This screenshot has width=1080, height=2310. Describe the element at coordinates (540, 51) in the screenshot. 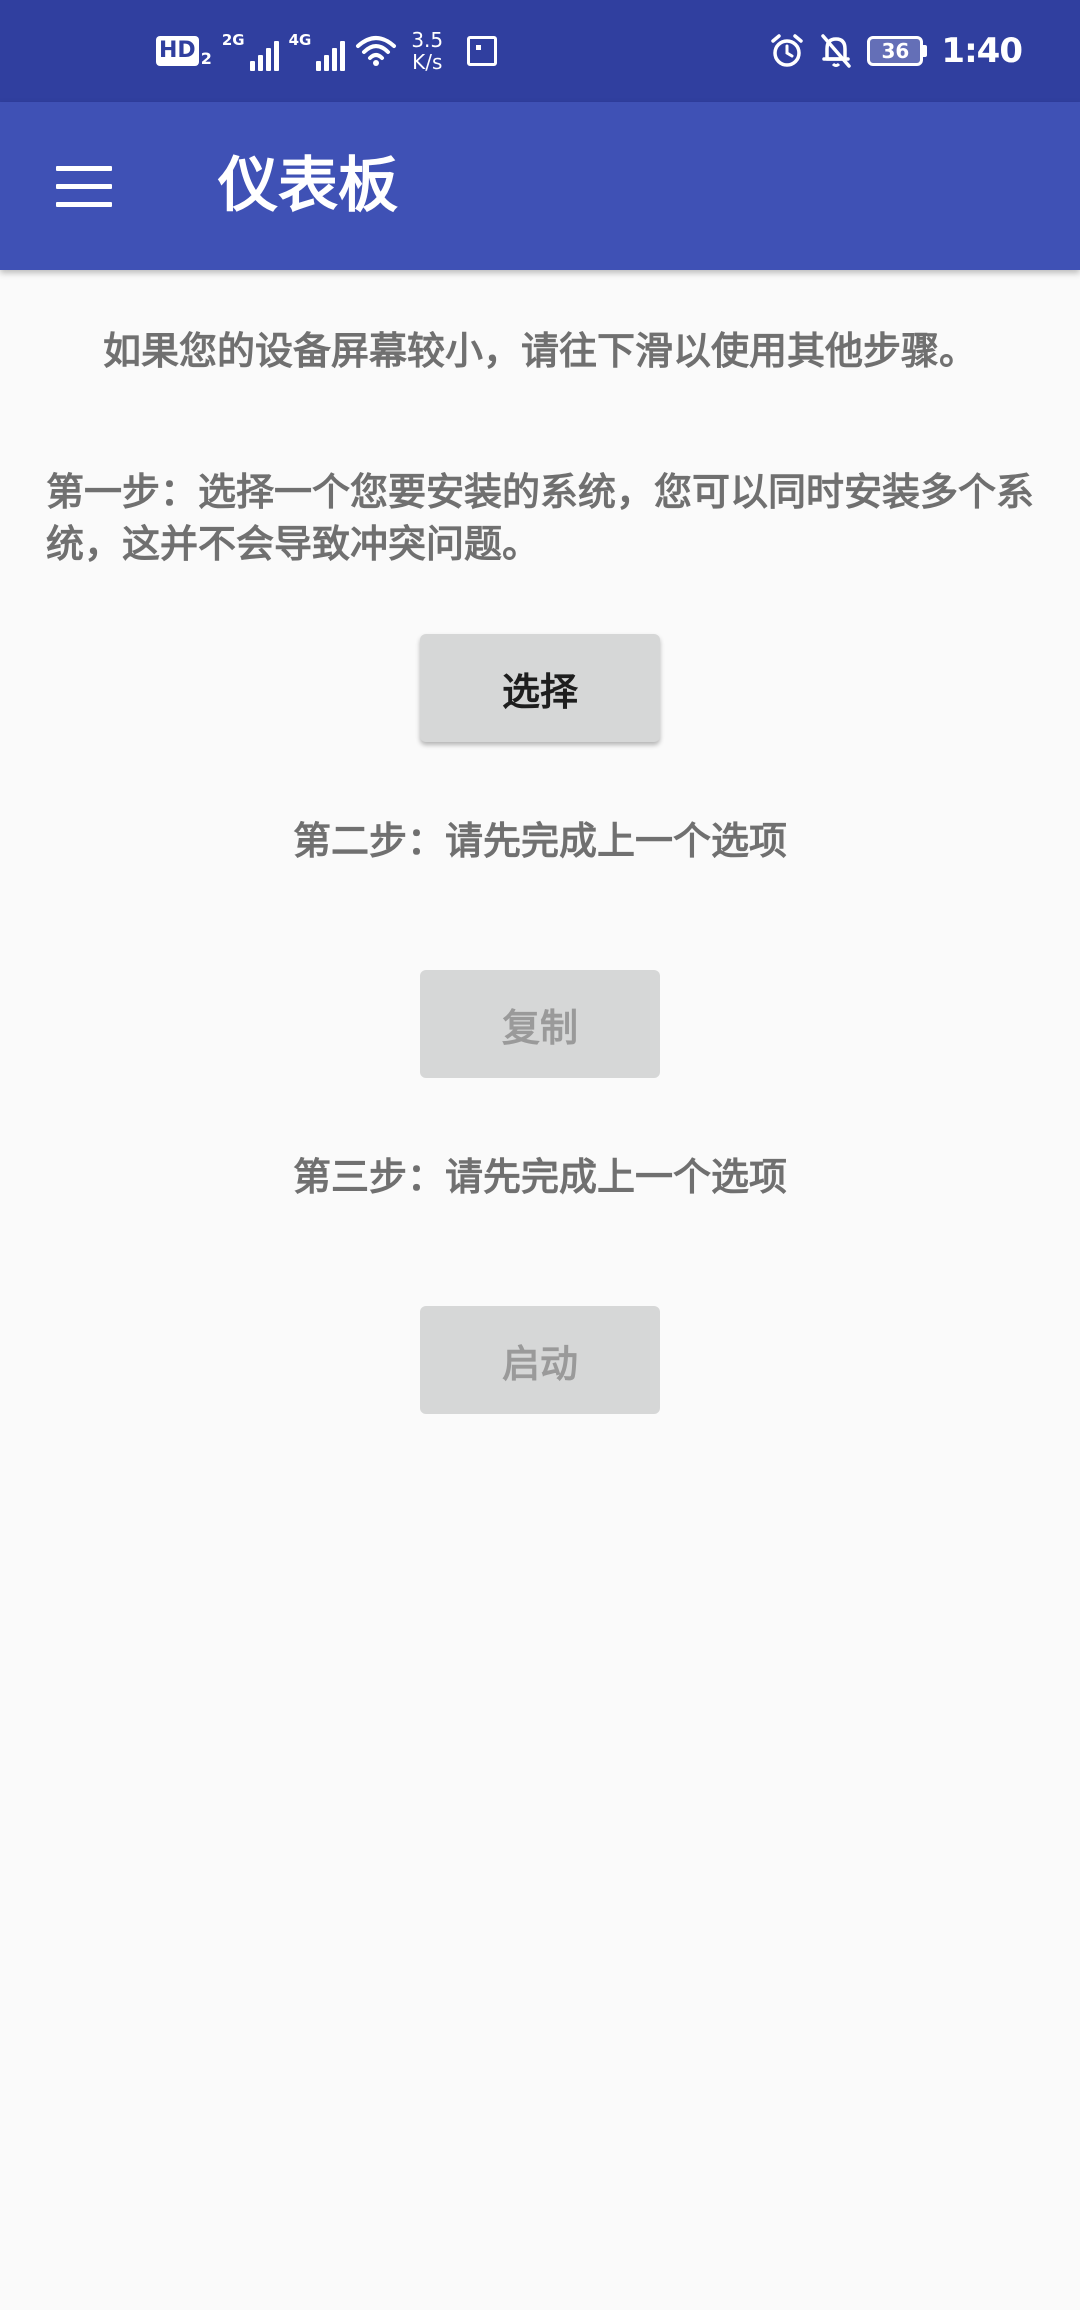

I see `status-bar: HD 2 2G 4G 3.5 K/s 36 1:40` at that location.